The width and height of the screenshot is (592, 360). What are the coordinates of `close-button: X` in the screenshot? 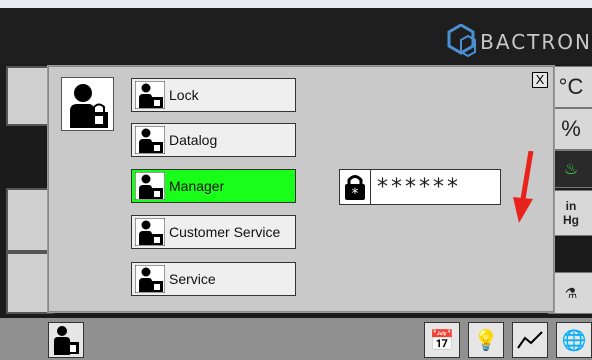 It's located at (540, 80).